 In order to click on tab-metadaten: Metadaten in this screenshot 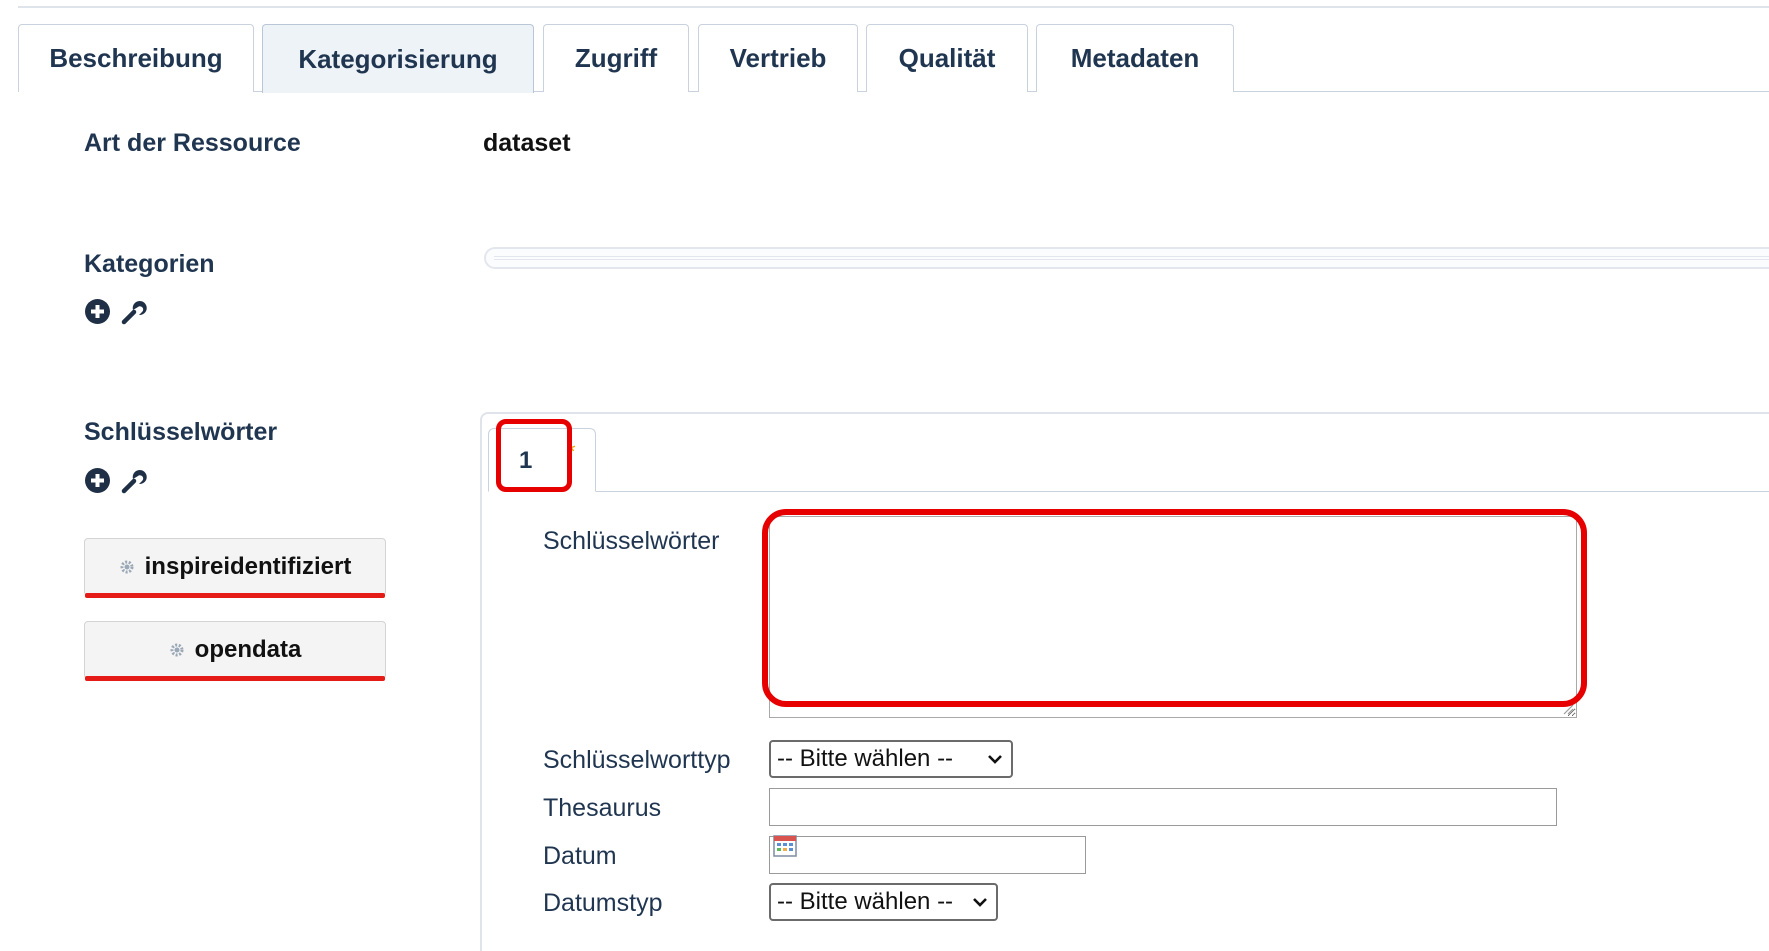, I will do `click(1135, 58)`.